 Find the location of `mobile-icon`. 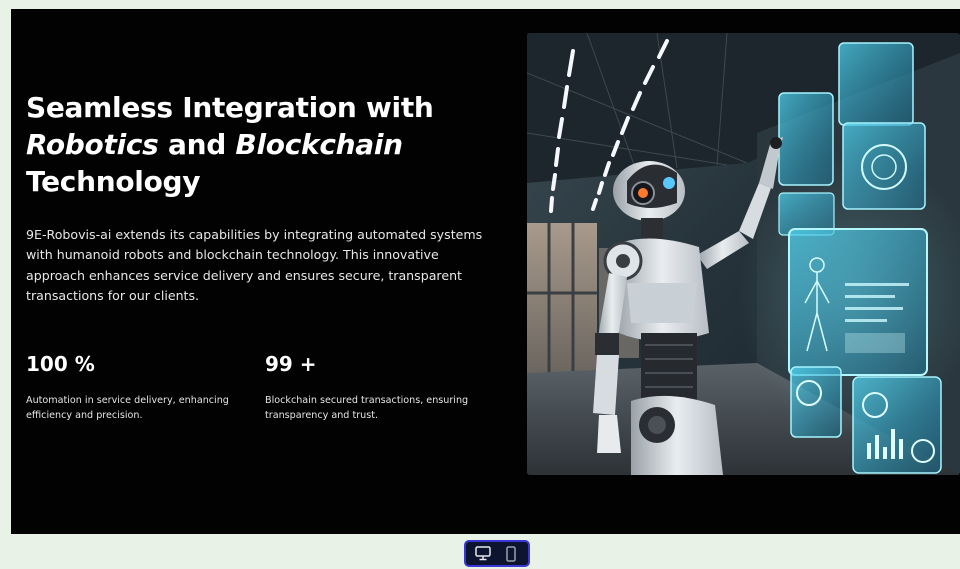

mobile-icon is located at coordinates (511, 553).